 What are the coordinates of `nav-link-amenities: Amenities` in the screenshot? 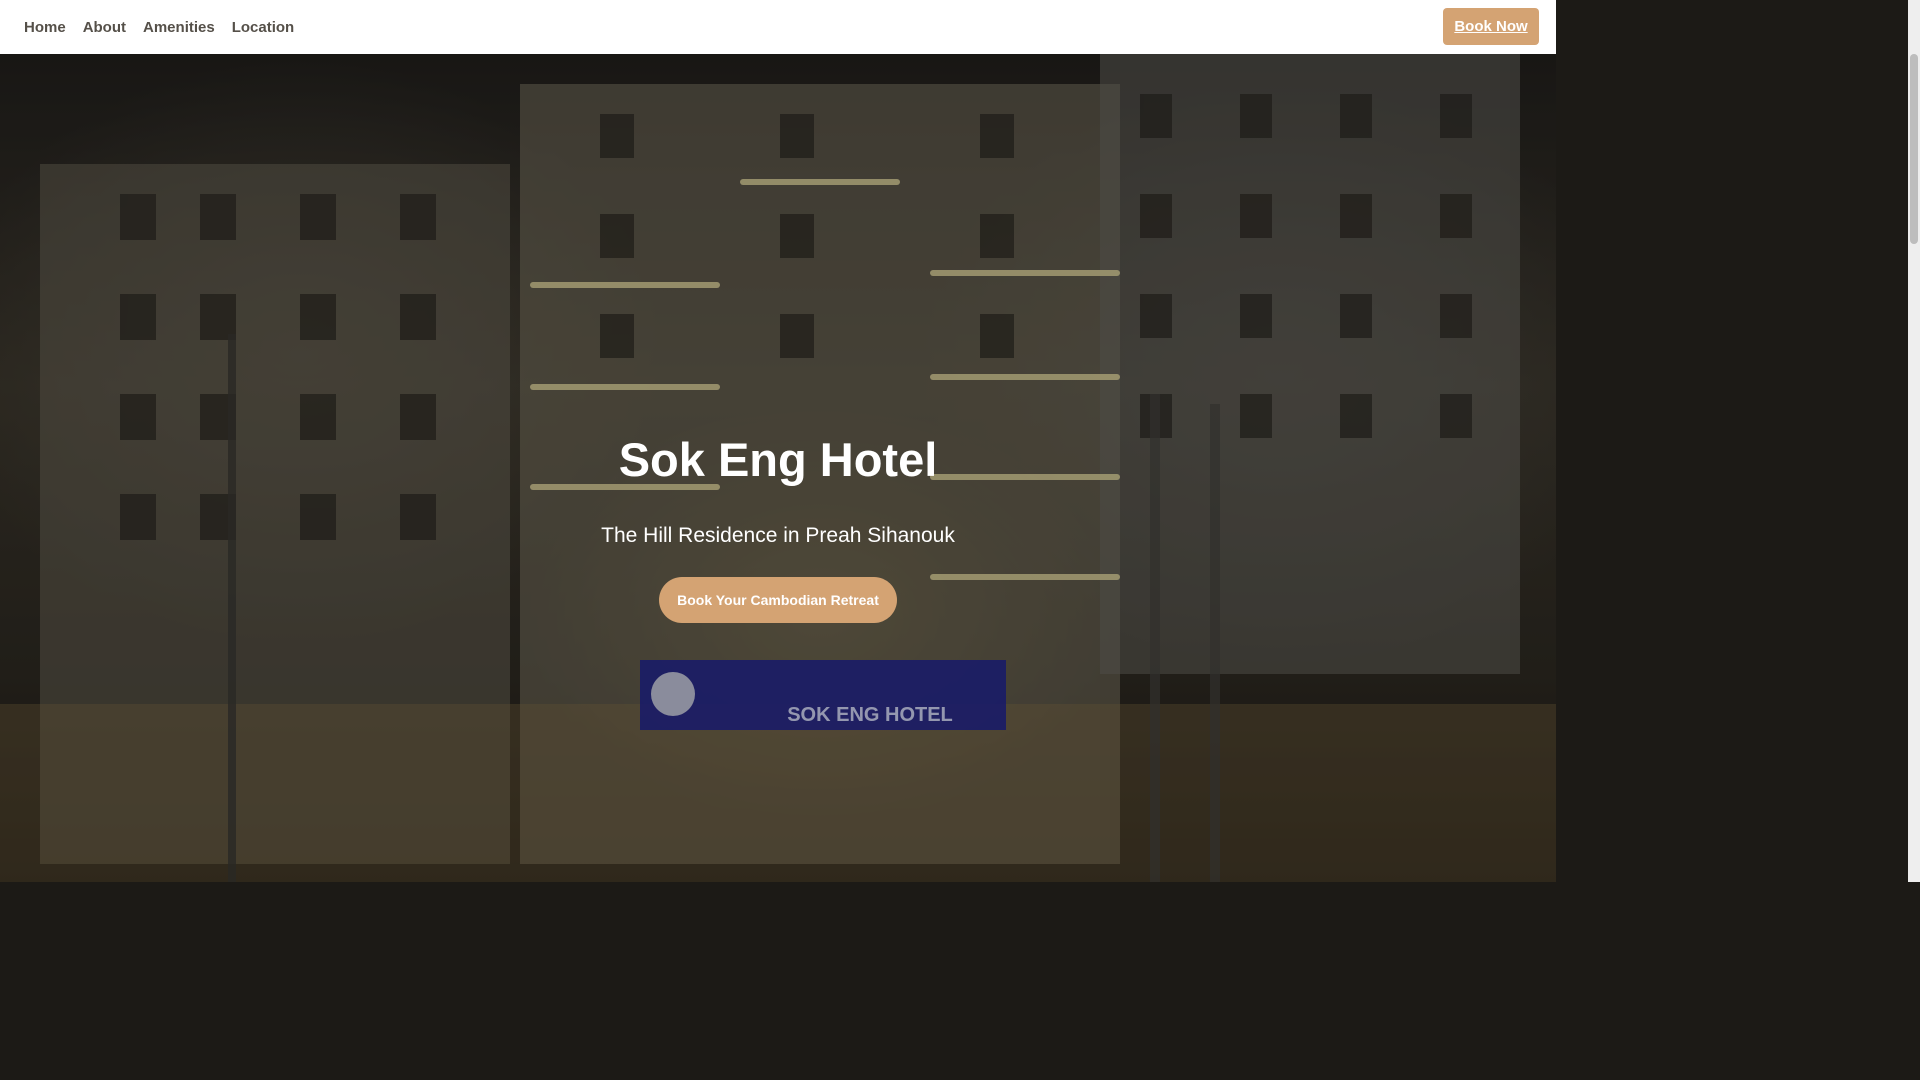 It's located at (179, 27).